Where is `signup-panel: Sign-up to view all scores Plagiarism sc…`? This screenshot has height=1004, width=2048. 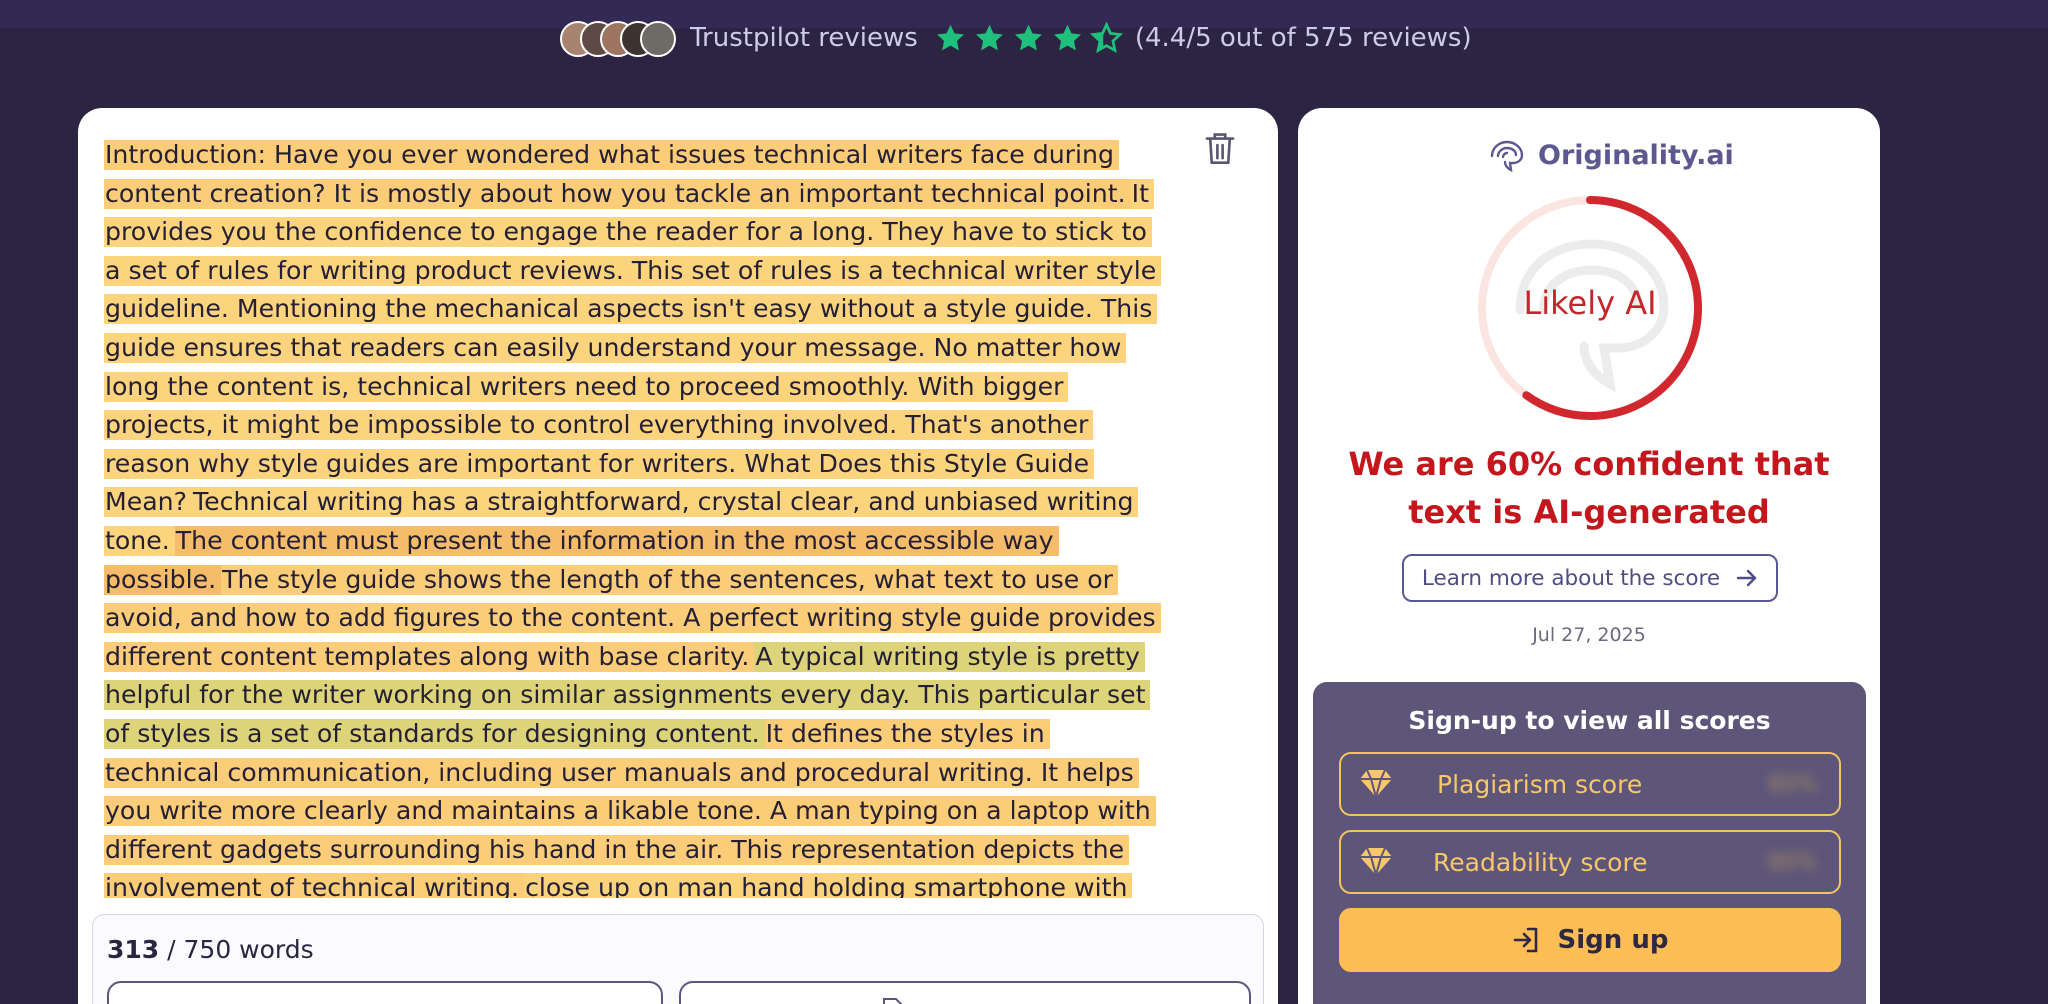
signup-panel: Sign-up to view all scores Plagiarism sc… is located at coordinates (1589, 843).